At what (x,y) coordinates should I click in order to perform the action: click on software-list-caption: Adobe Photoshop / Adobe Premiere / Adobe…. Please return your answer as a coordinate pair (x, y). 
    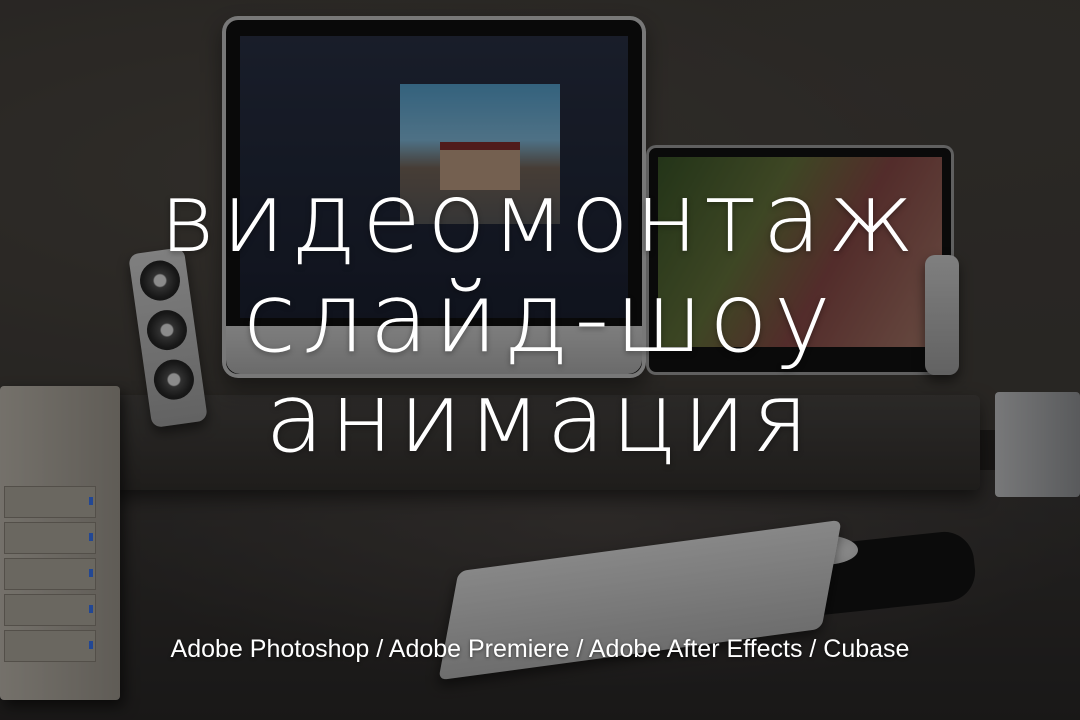
    Looking at the image, I should click on (540, 649).